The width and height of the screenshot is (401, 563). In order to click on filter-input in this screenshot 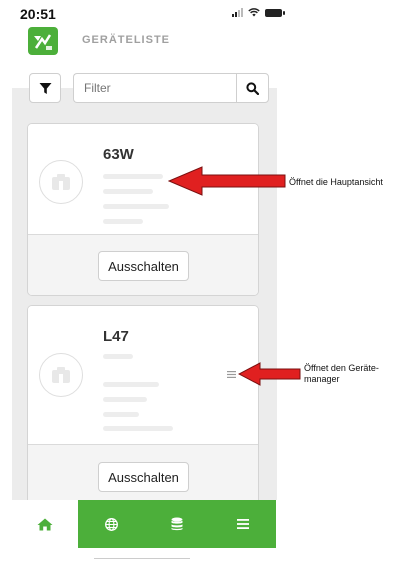, I will do `click(154, 88)`.